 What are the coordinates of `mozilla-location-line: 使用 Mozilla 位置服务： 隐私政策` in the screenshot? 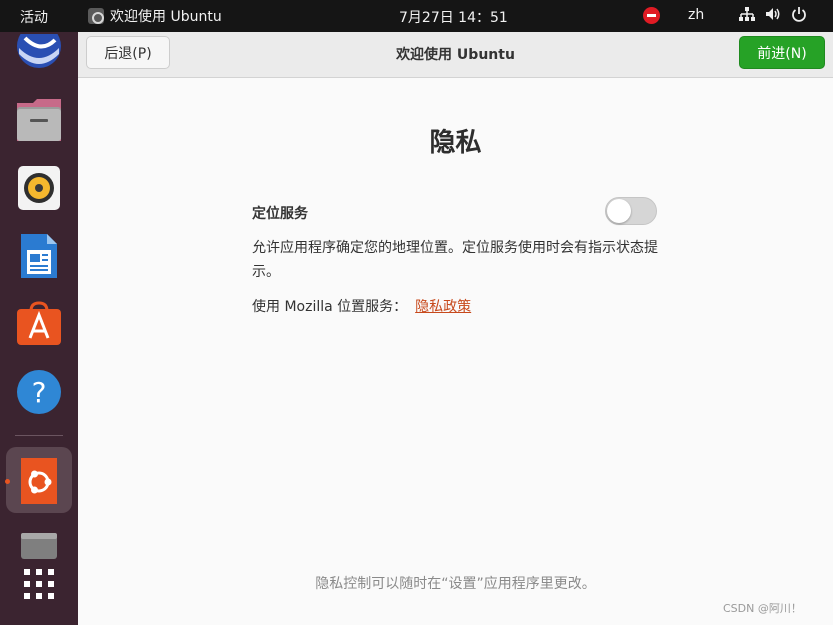 It's located at (361, 306).